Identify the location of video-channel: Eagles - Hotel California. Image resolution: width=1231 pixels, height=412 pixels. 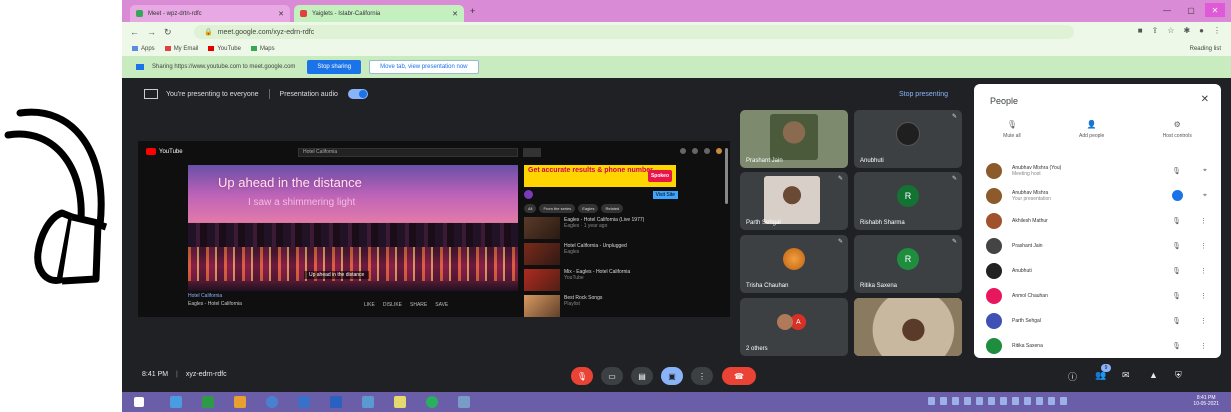
(215, 304).